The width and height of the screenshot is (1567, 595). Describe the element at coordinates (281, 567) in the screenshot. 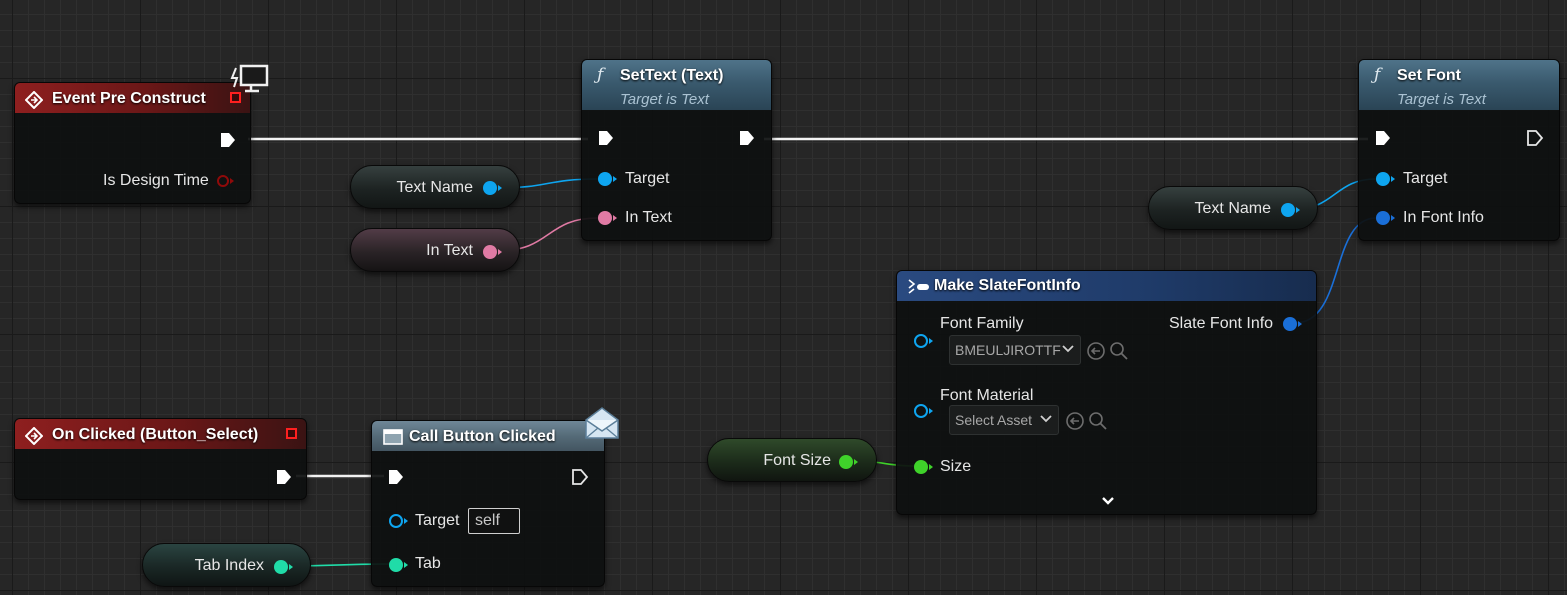

I see `tab-index-output-pin` at that location.